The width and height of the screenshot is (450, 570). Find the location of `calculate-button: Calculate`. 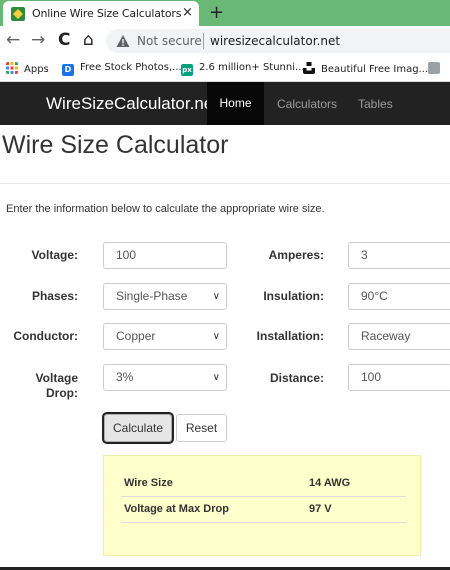

calculate-button: Calculate is located at coordinates (138, 428).